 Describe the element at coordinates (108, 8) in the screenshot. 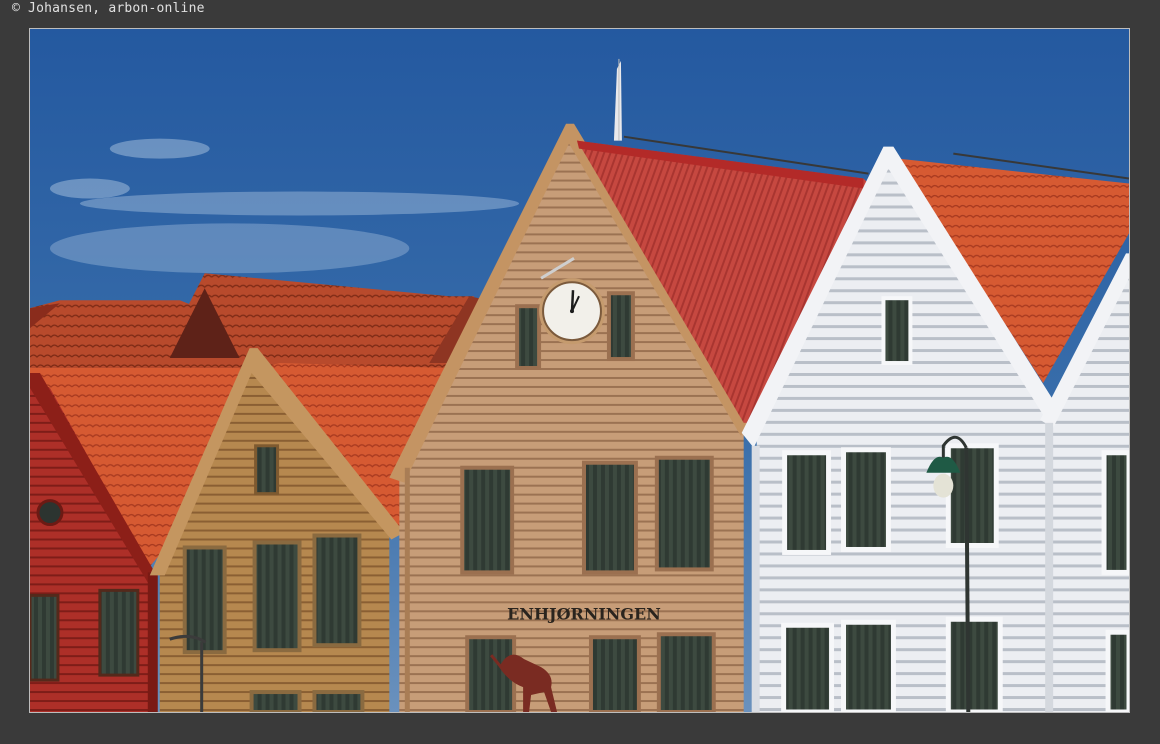

I see `photo-credit: © Johansen, arbon-online` at that location.